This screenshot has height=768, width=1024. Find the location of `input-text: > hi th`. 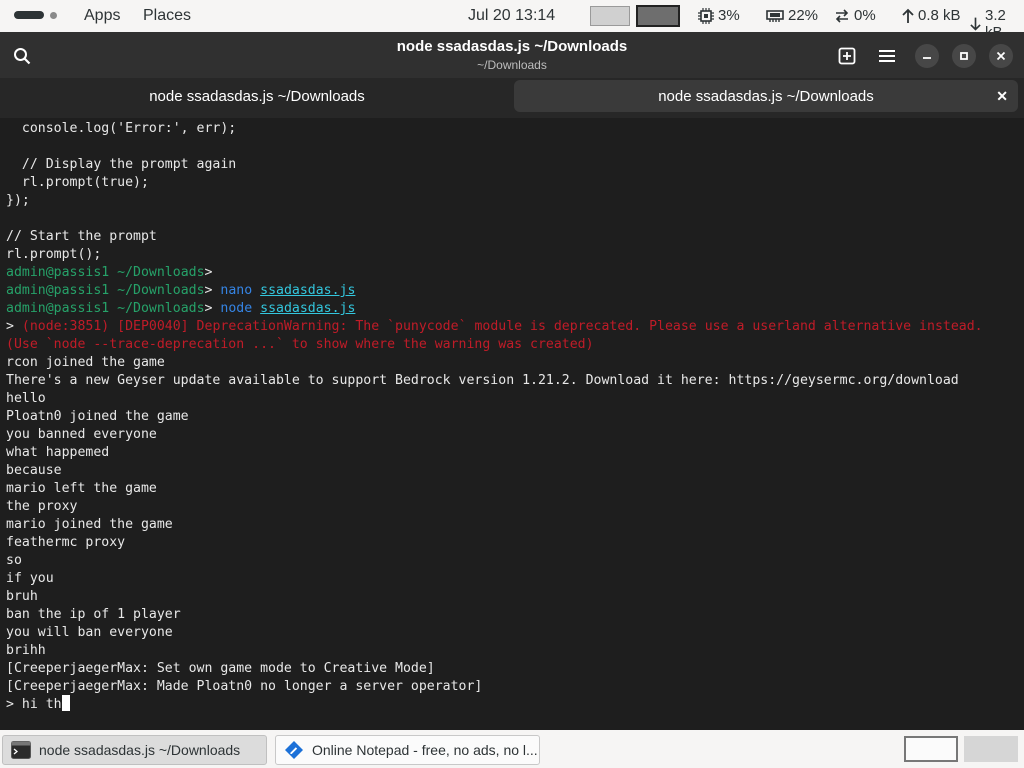

input-text: > hi th is located at coordinates (34, 704).